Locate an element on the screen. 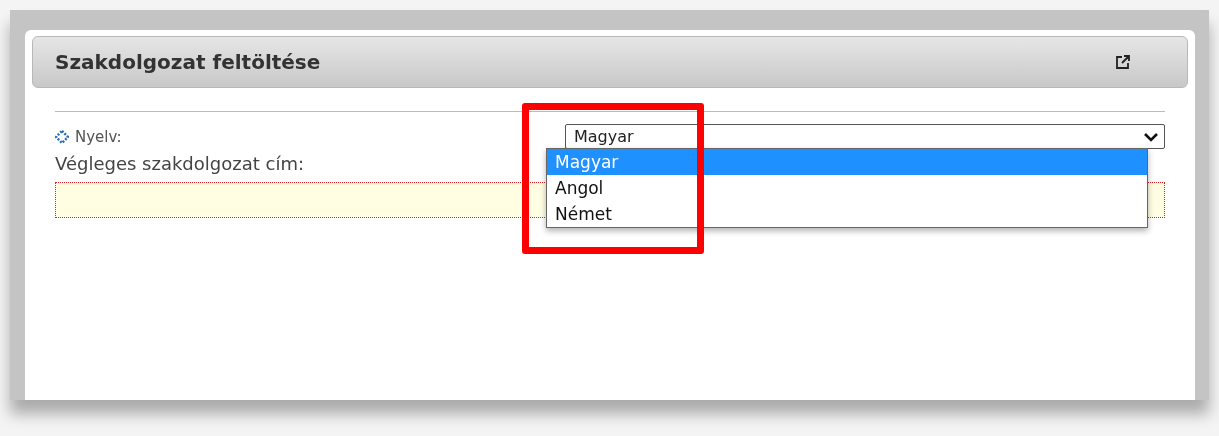 The height and width of the screenshot is (436, 1219). dialog-title: Szakdolgozat feltöltése is located at coordinates (188, 62).